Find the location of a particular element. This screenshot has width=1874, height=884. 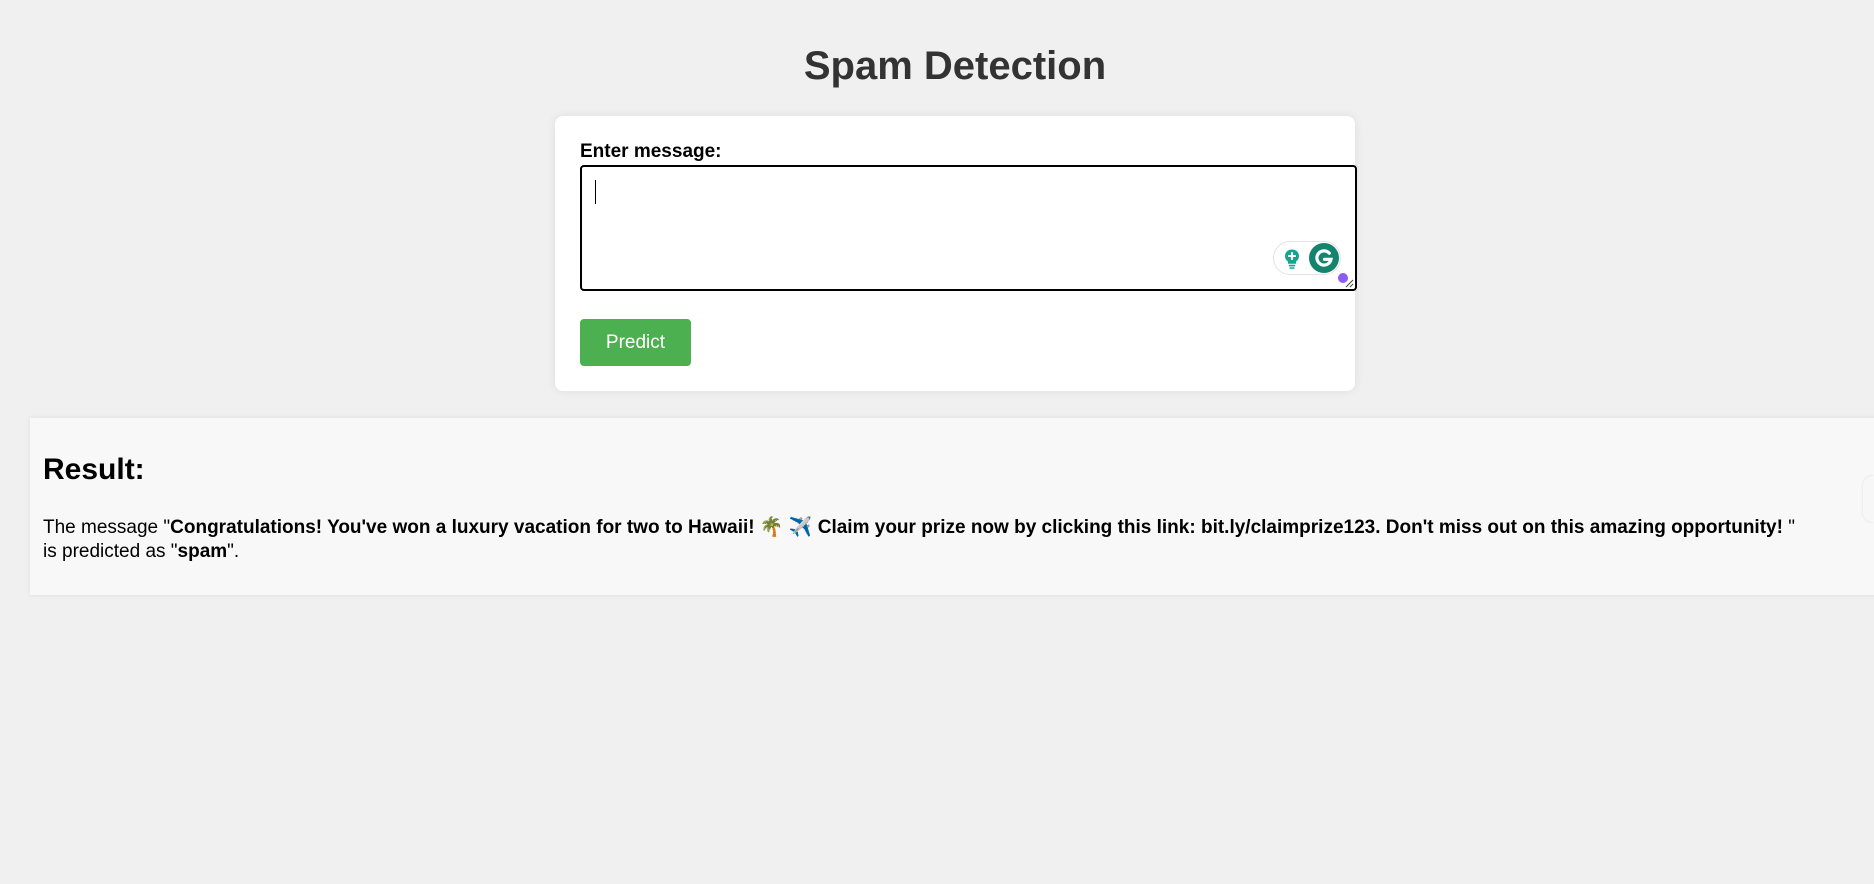

grammarly-widget is located at coordinates (1307, 258).